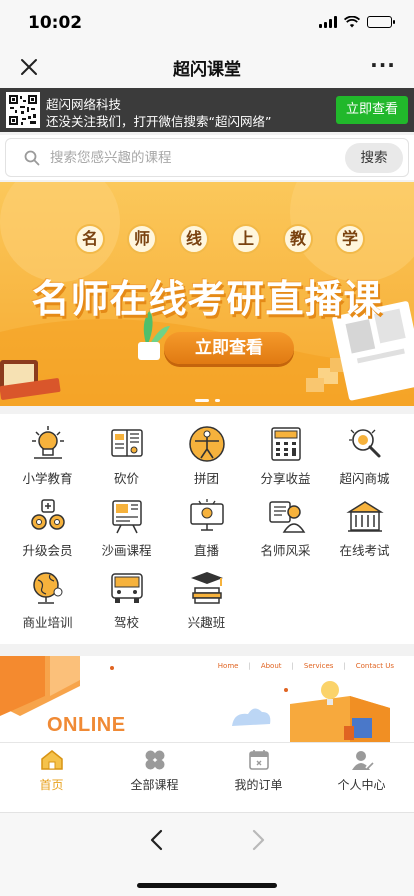 This screenshot has height=896, width=414. I want to click on status-bar: 10:02, so click(207, 23).